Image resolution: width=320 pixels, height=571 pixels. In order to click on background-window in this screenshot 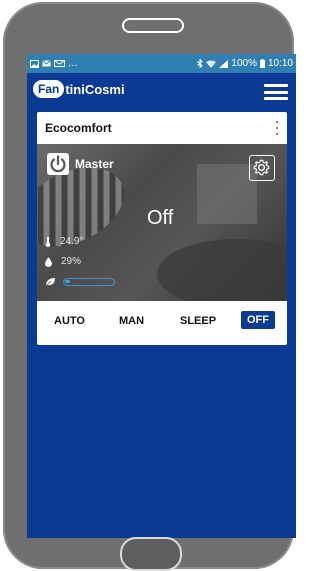, I will do `click(227, 194)`.